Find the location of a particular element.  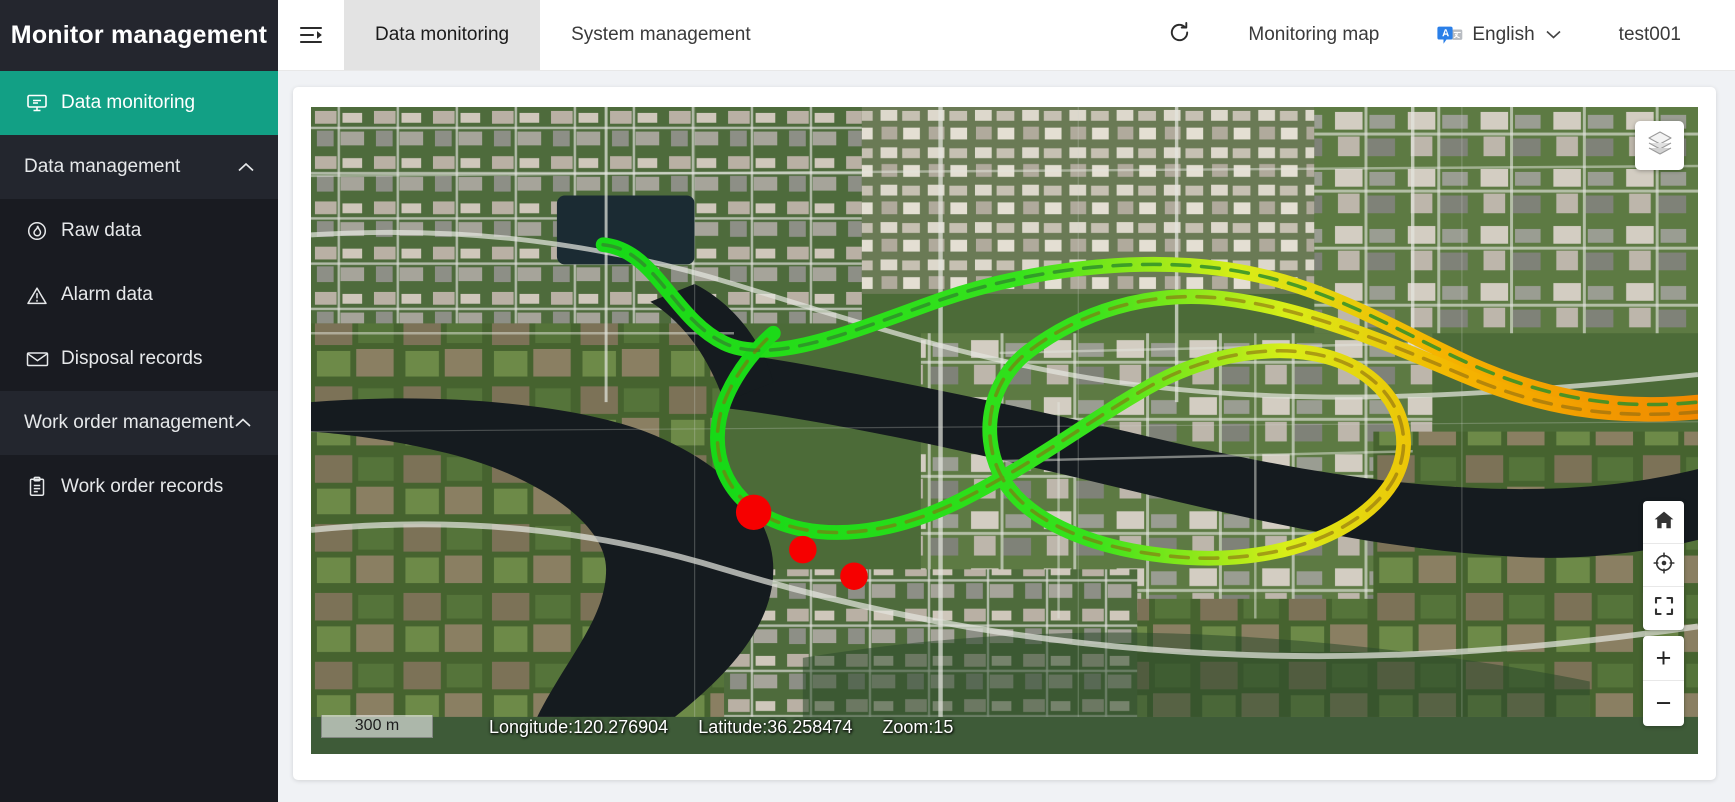

language-selector: English is located at coordinates (1498, 35).